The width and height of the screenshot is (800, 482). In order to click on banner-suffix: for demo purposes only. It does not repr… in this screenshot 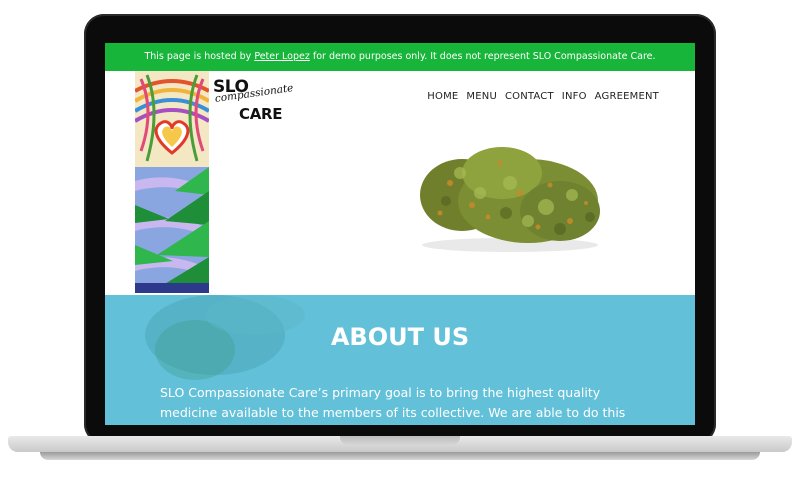, I will do `click(482, 56)`.